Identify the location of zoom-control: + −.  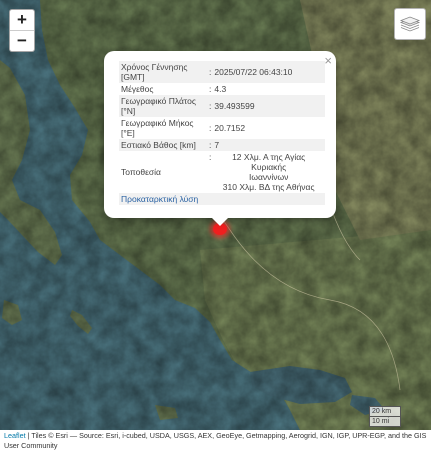
(22, 30).